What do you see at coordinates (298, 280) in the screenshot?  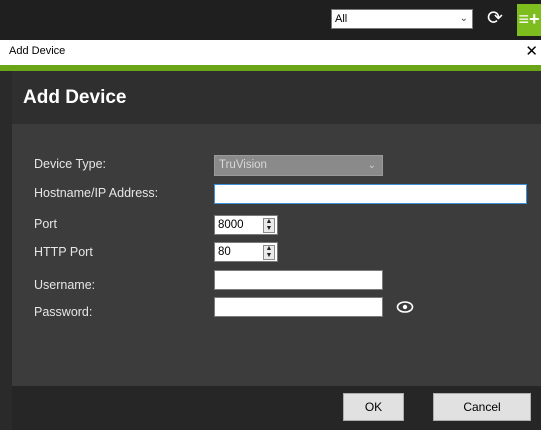 I see `username-input` at bounding box center [298, 280].